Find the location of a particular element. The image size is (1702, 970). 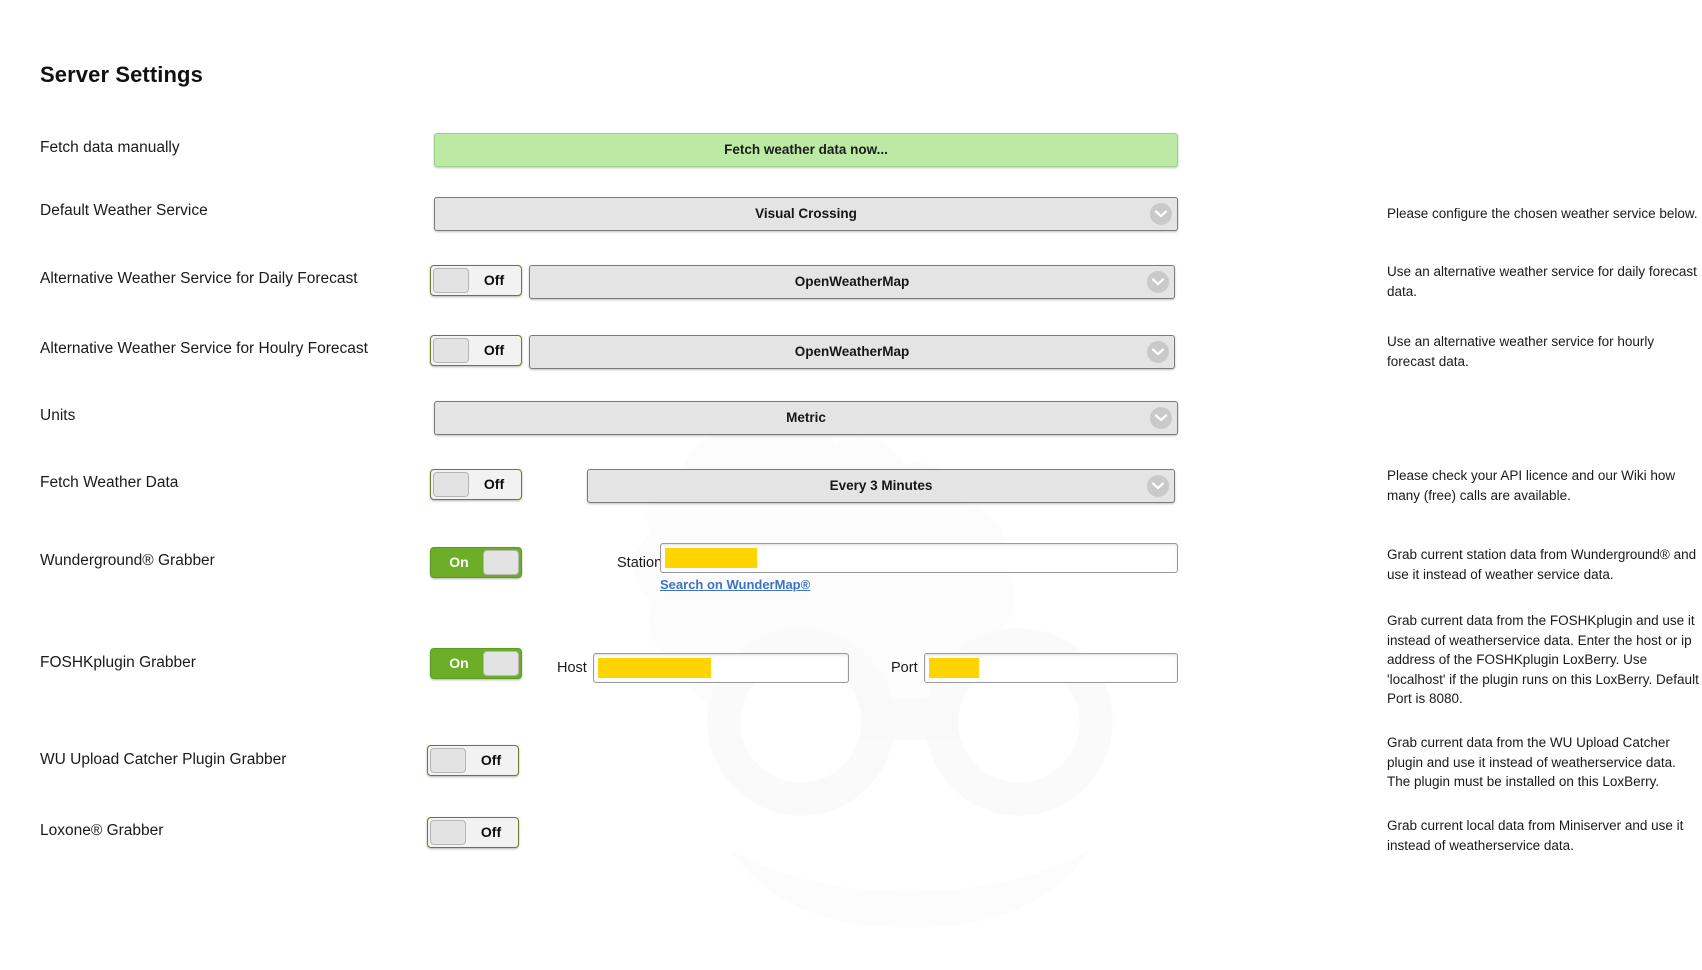

alt-service-hourly-select: OpenWeatherMap is located at coordinates (852, 352).